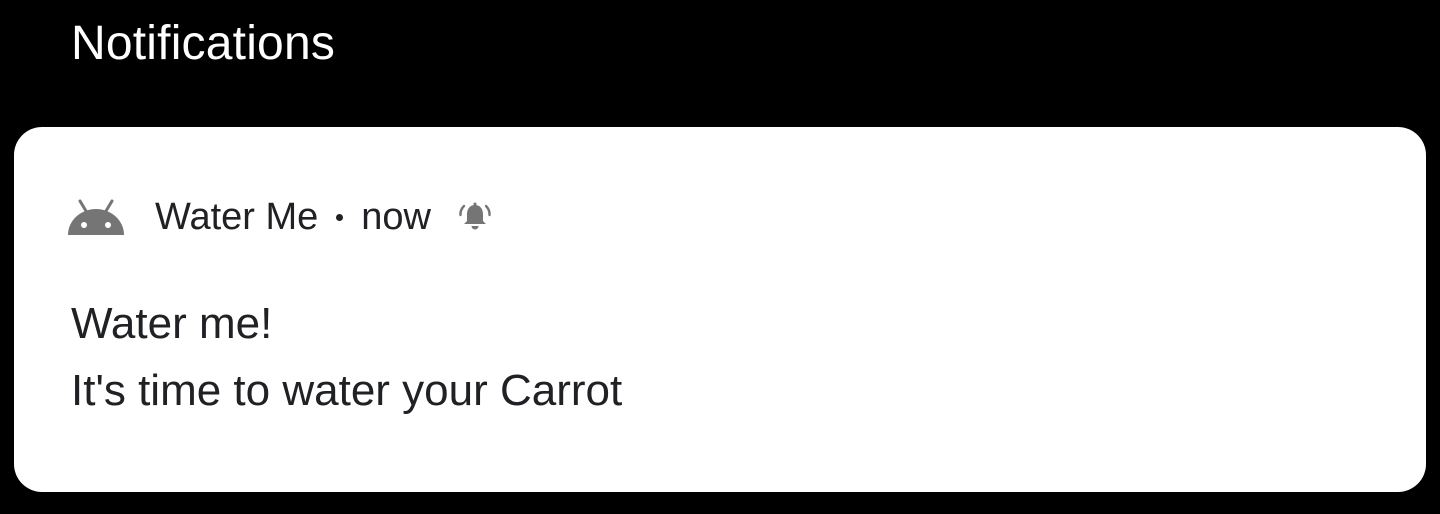 The image size is (1440, 514). Describe the element at coordinates (396, 217) in the screenshot. I see `notification-timestamp: now` at that location.